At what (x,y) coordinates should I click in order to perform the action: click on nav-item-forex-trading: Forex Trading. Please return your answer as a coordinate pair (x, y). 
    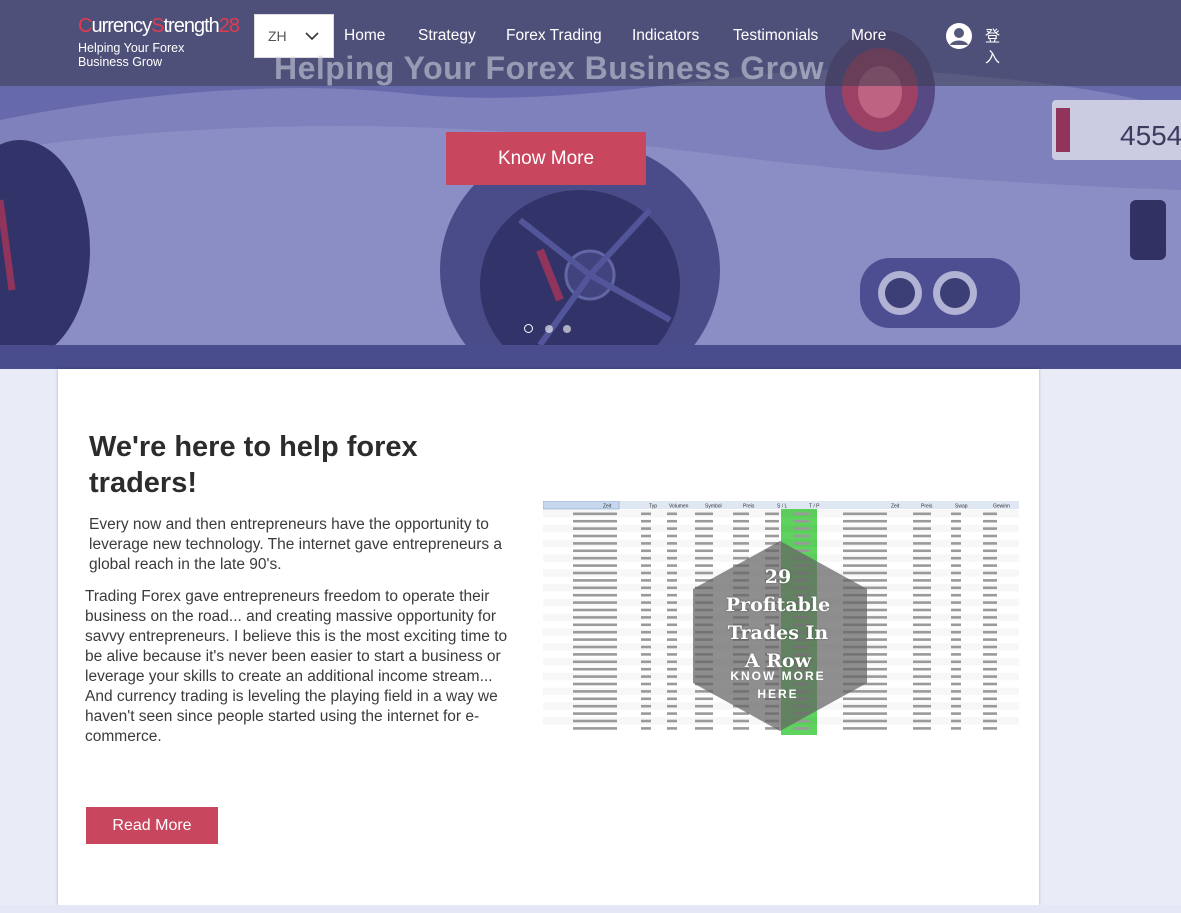
    Looking at the image, I should click on (554, 36).